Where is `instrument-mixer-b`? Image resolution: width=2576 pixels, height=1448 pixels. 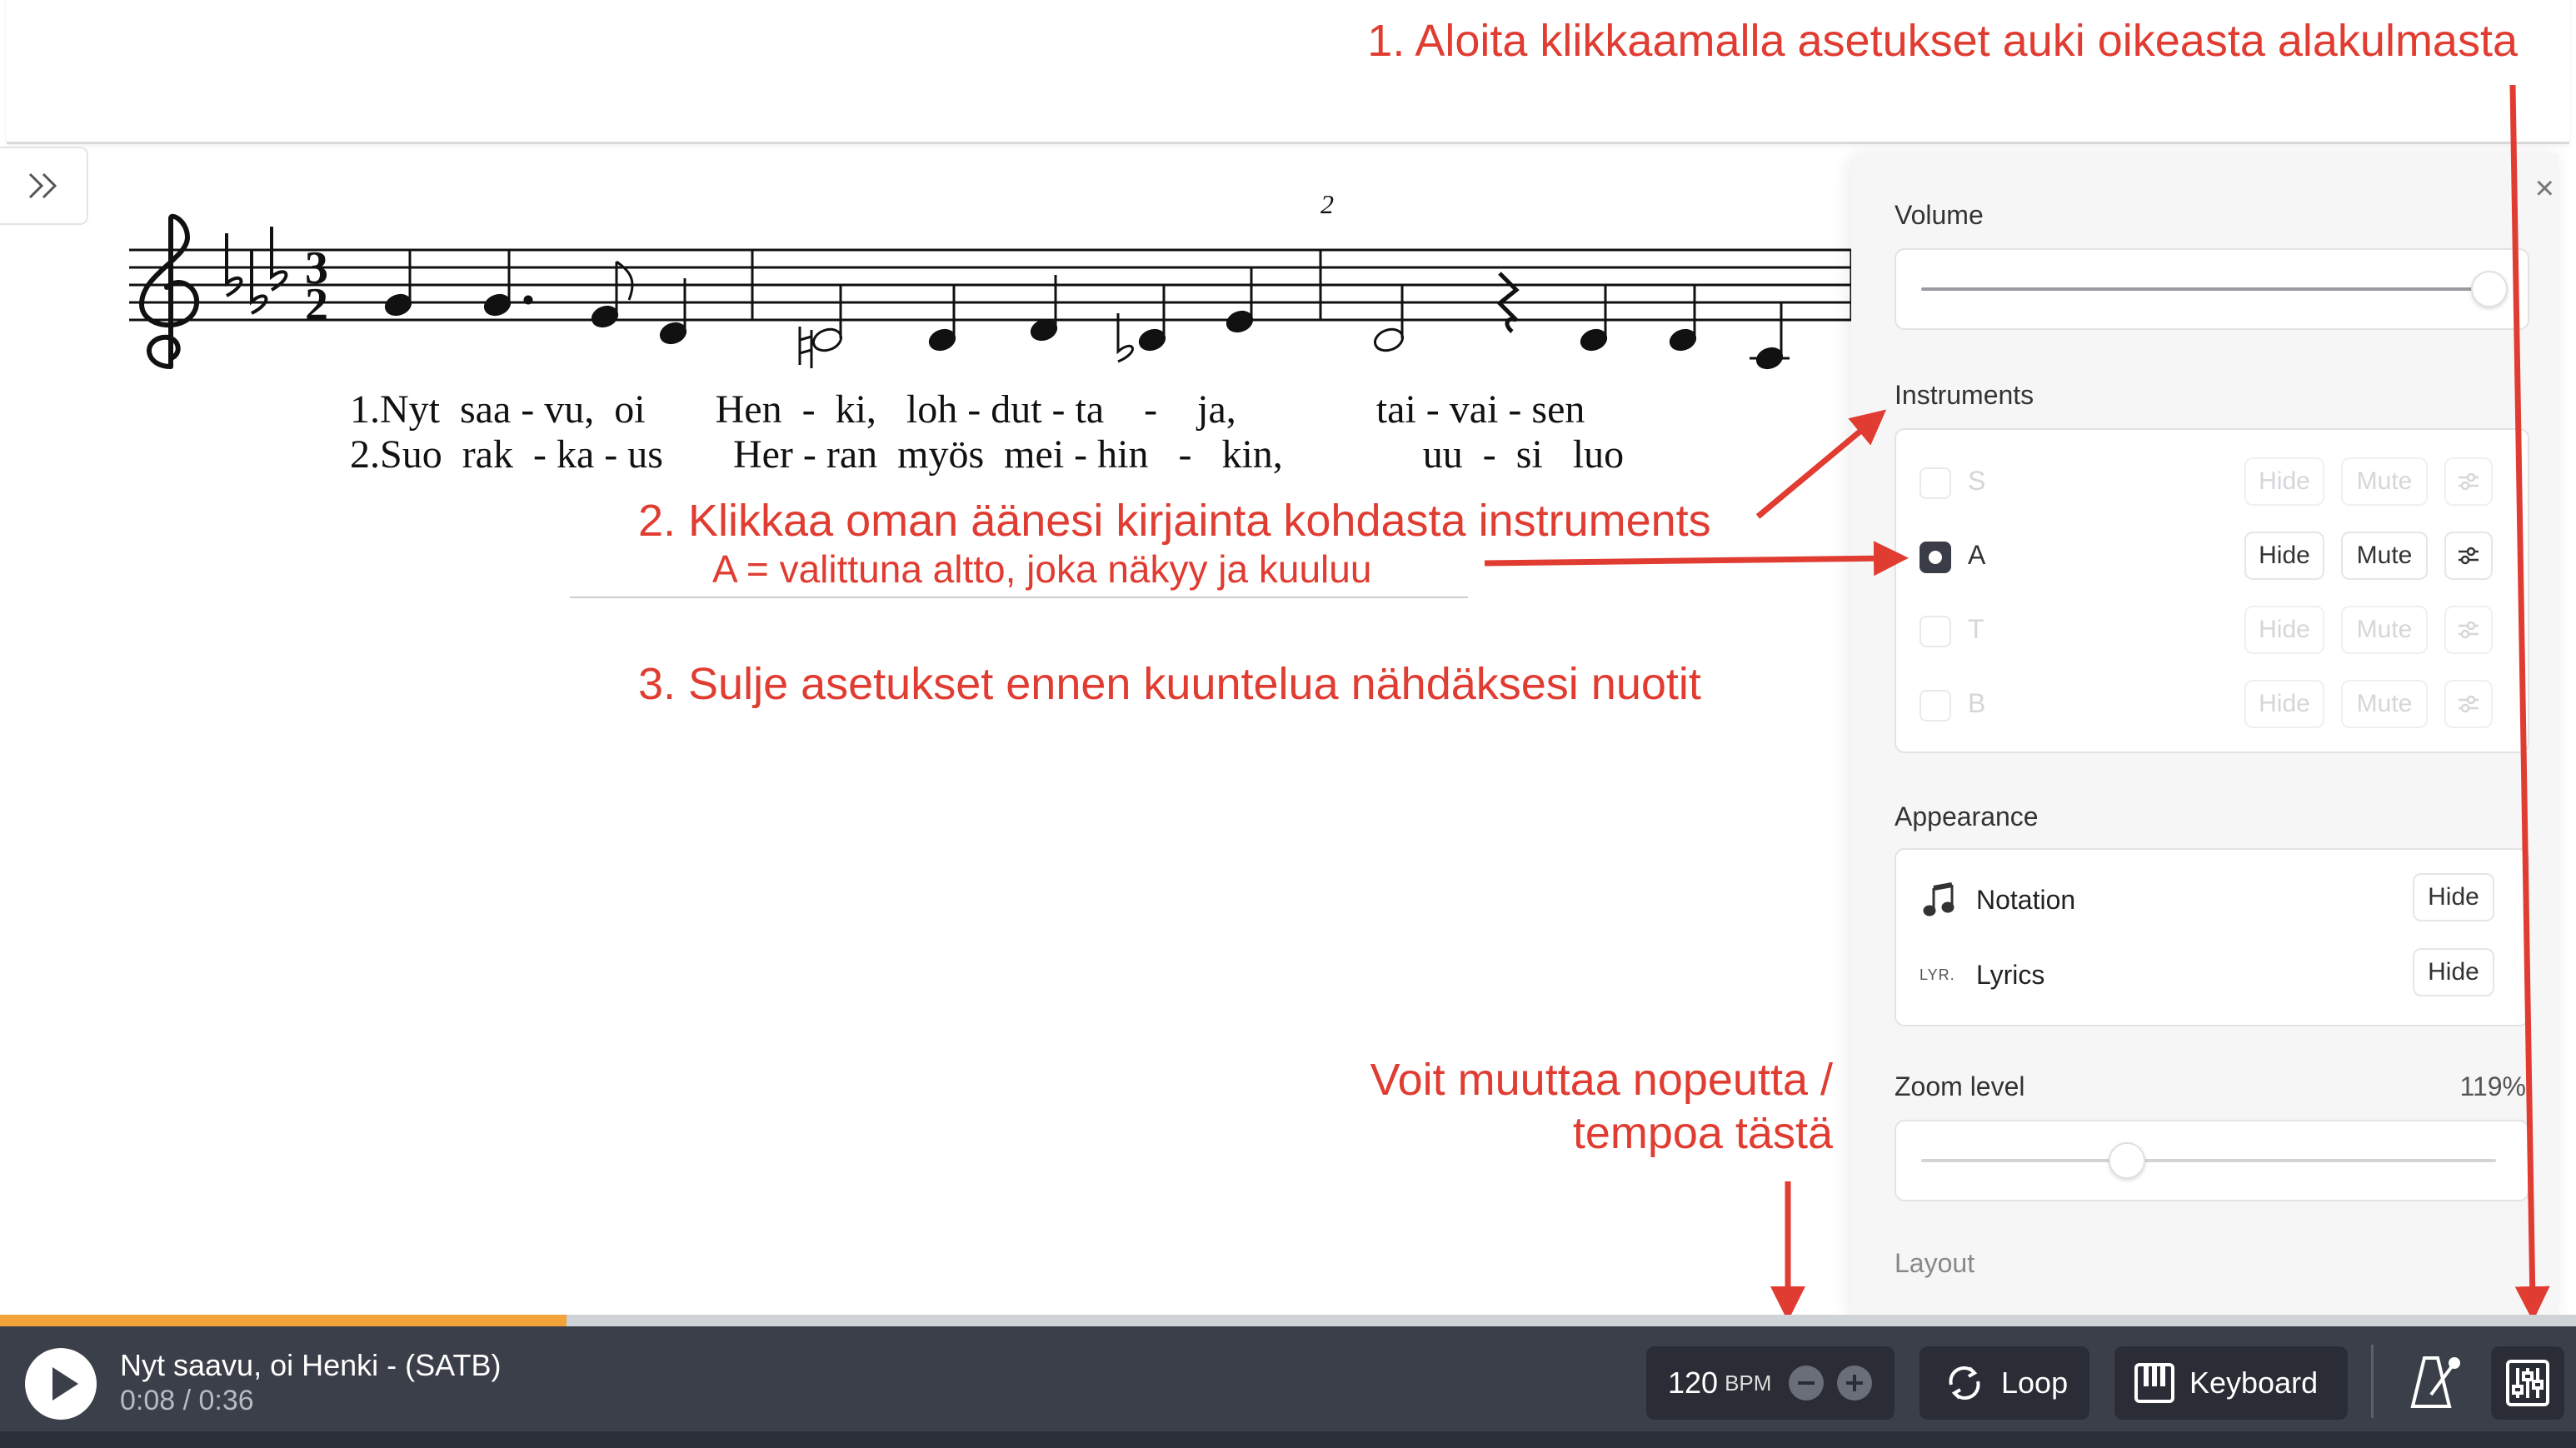
instrument-mixer-b is located at coordinates (2468, 704).